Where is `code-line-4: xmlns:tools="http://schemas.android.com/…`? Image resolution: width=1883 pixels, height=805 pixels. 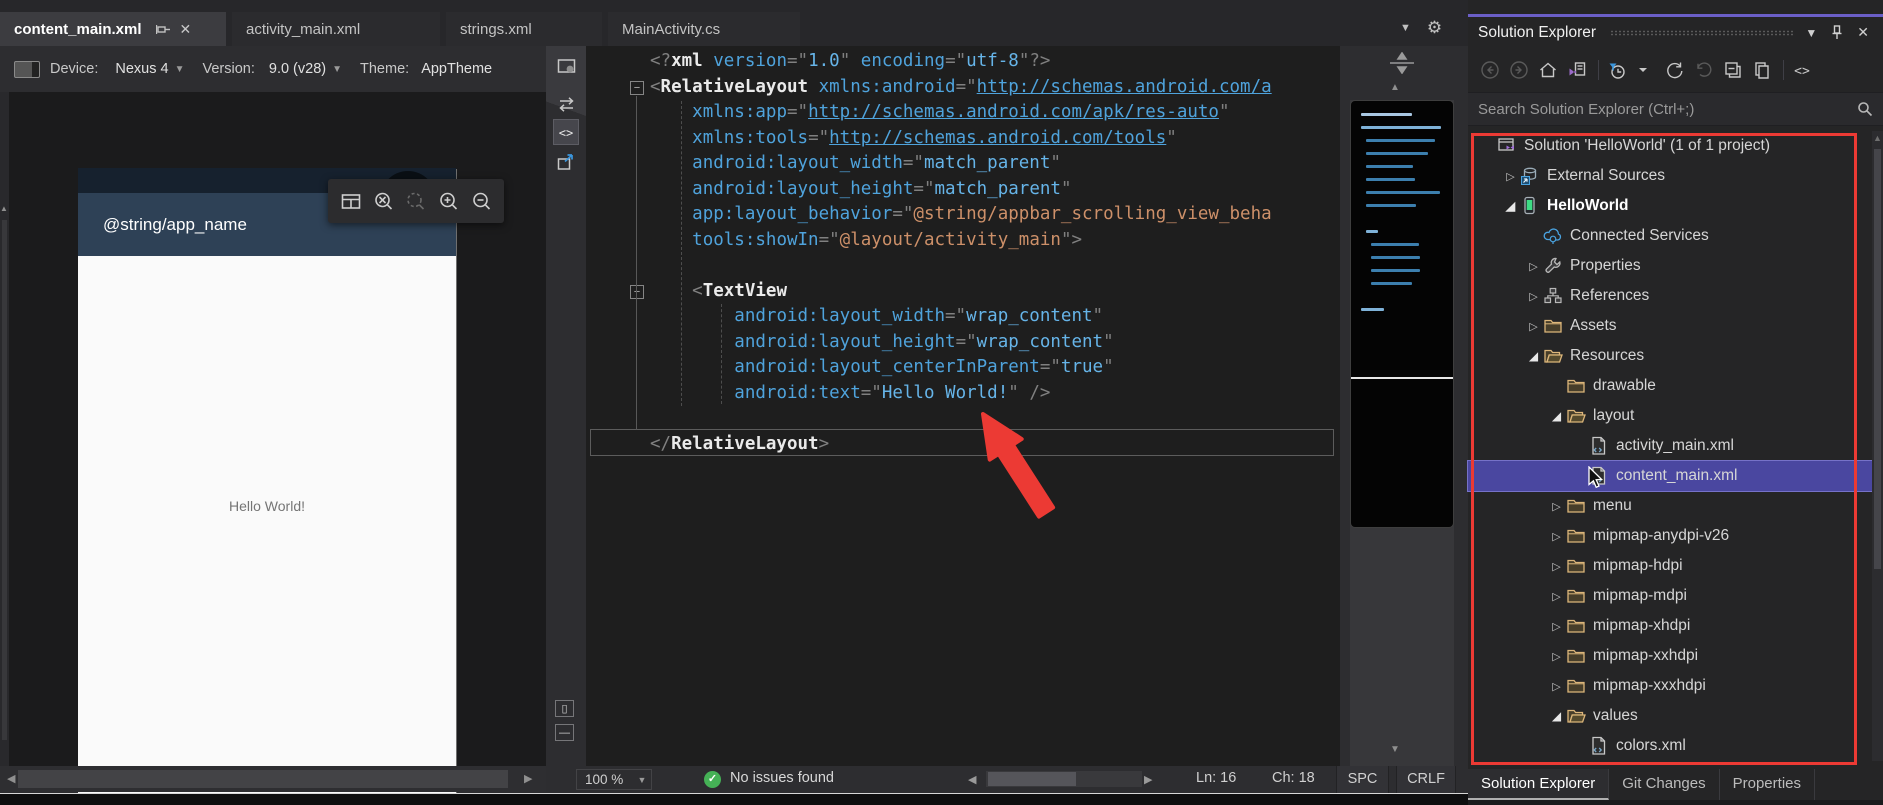
code-line-4: xmlns:tools="http://schemas.android.com/… is located at coordinates (961, 139).